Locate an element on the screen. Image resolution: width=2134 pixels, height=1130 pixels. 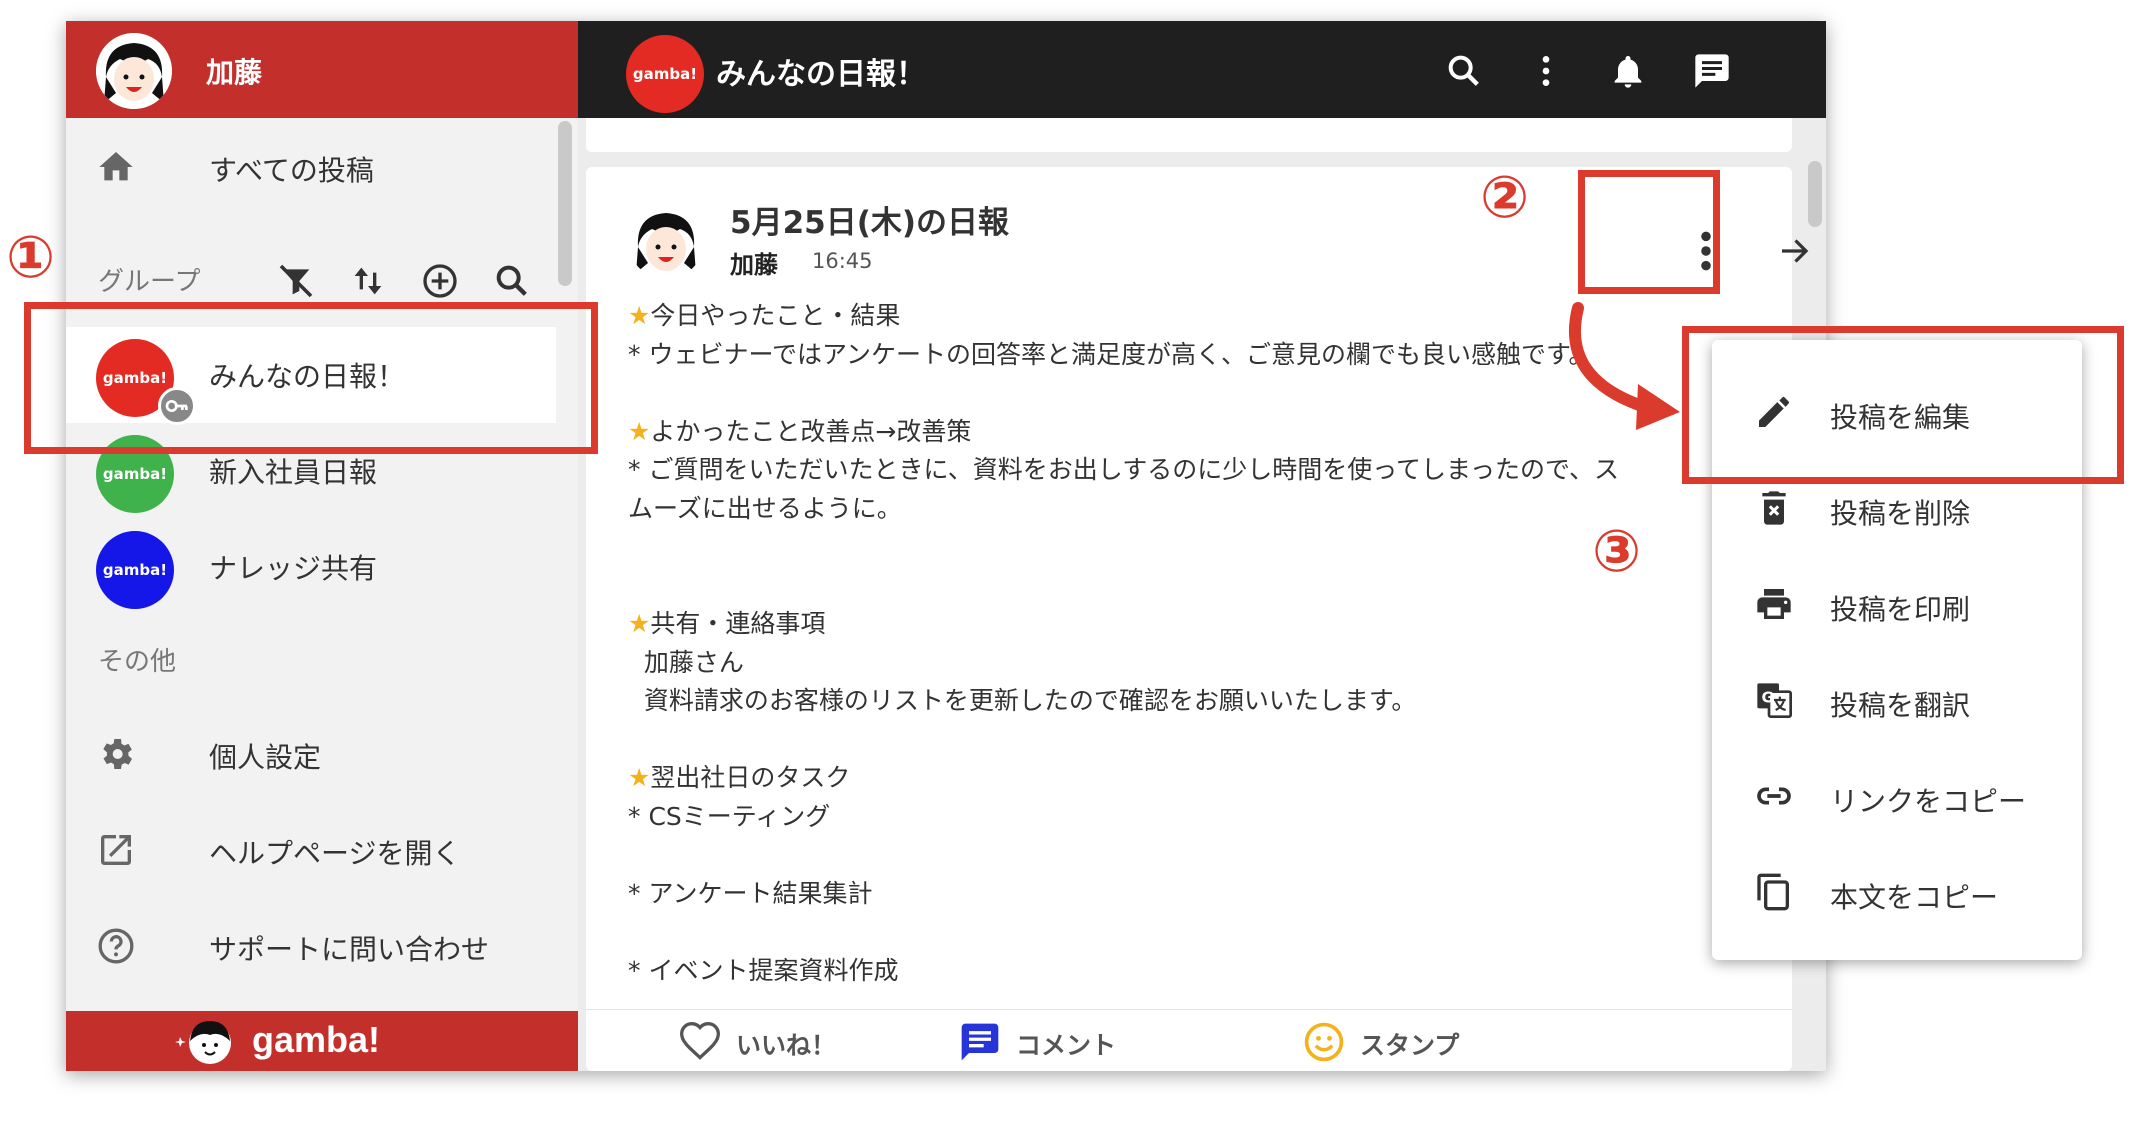
group-item-knowledge-share: gamba! ナレッジ共有 is located at coordinates (311, 567).